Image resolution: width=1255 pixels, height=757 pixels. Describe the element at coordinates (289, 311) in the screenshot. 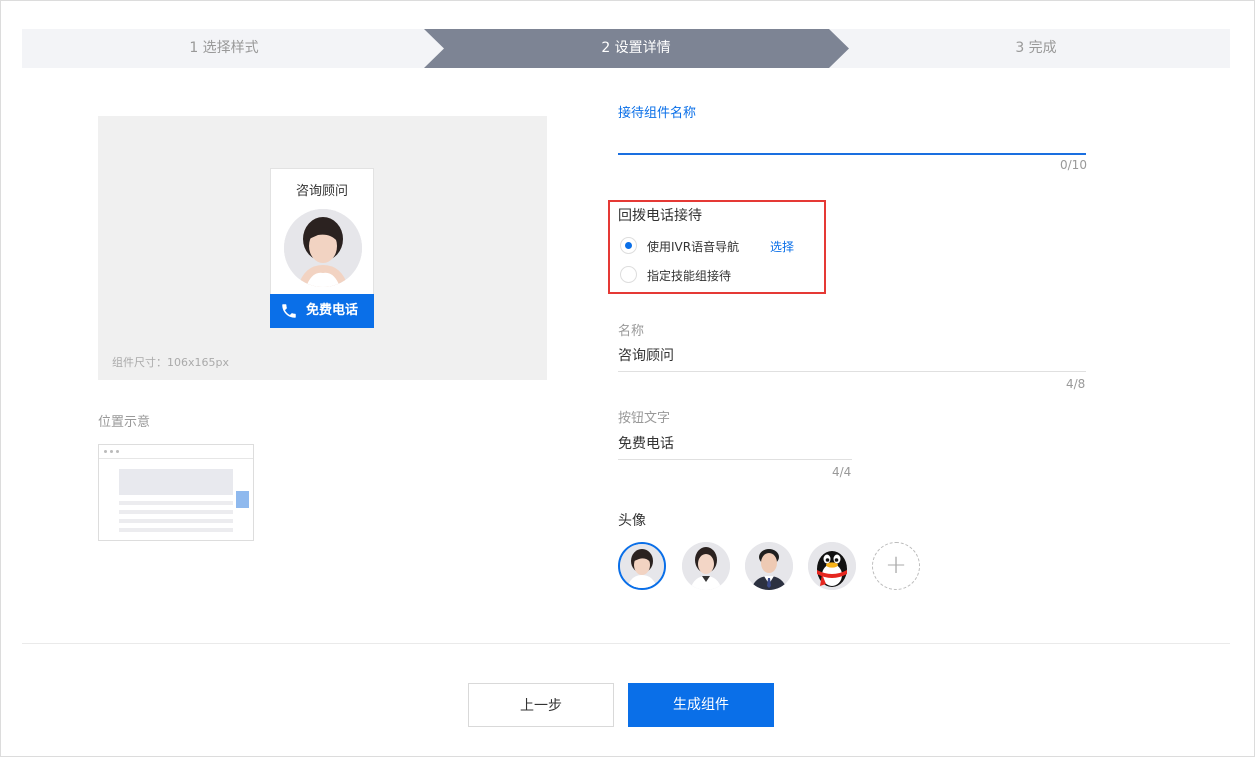

I see `phone-icon` at that location.